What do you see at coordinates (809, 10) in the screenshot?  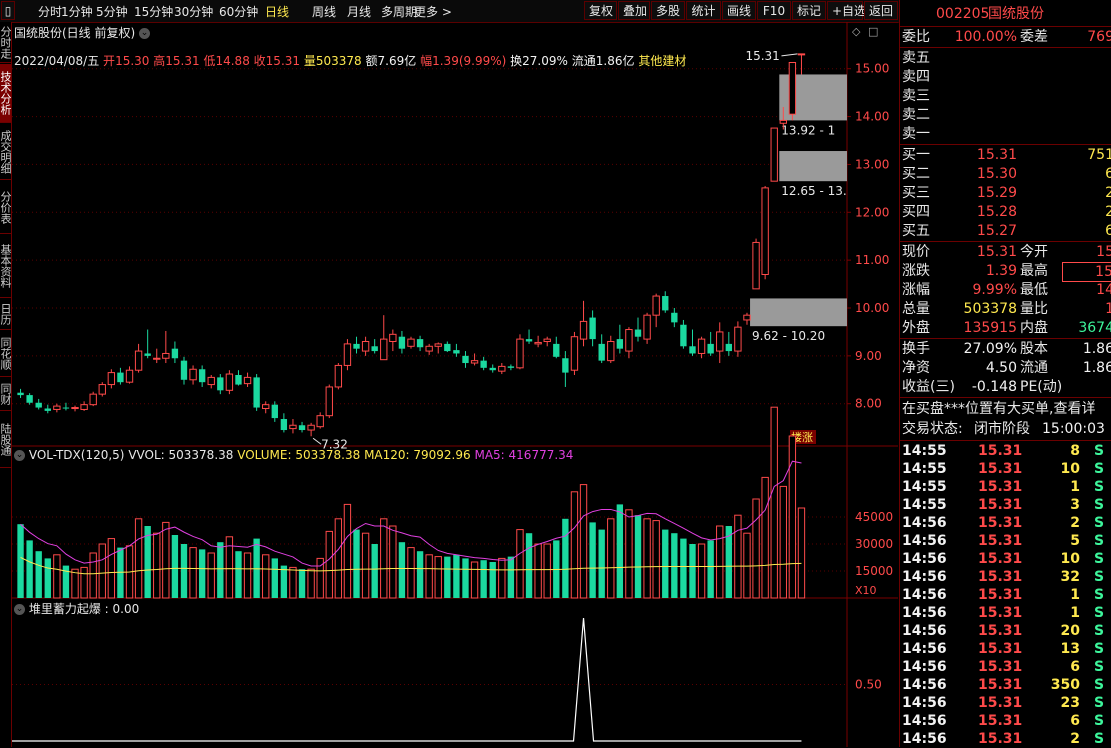 I see `toolbar-button-6: 标记` at bounding box center [809, 10].